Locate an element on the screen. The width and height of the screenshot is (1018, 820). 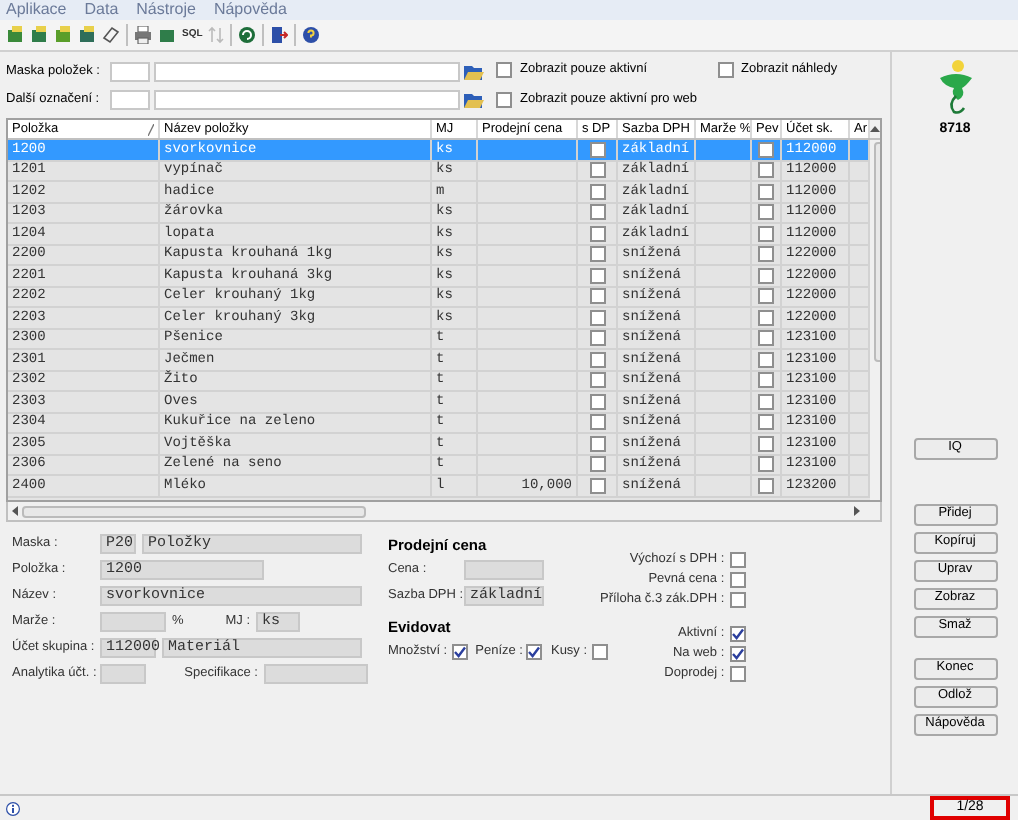
menu-item: Data is located at coordinates (101, 11).